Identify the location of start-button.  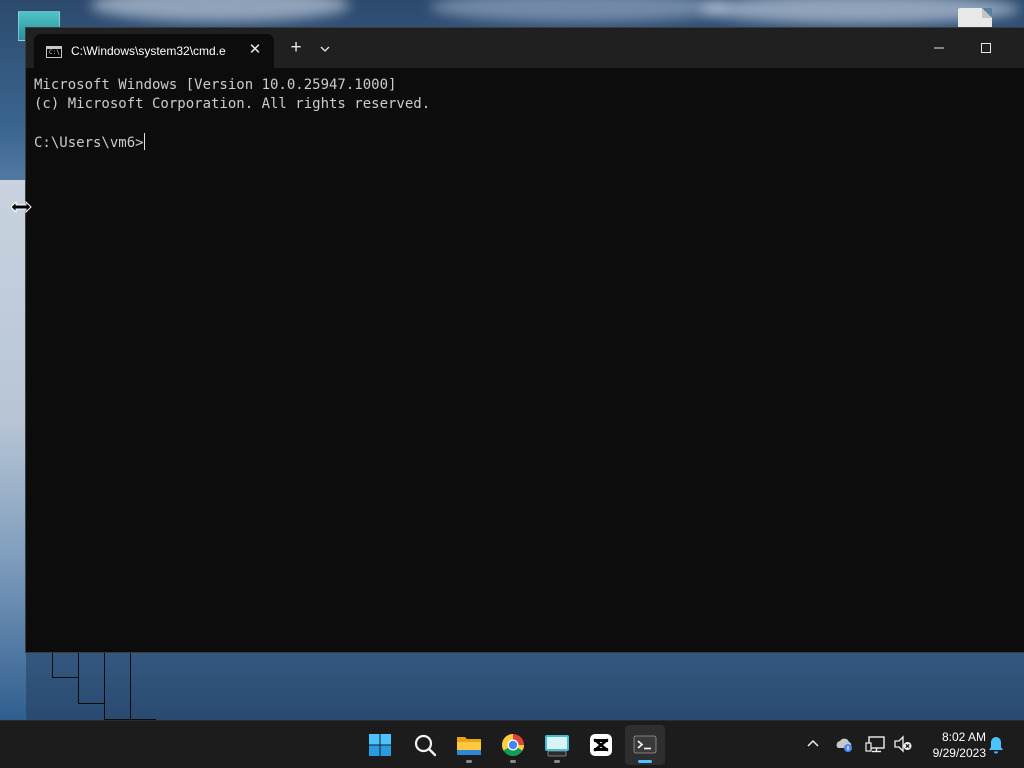
(380, 745).